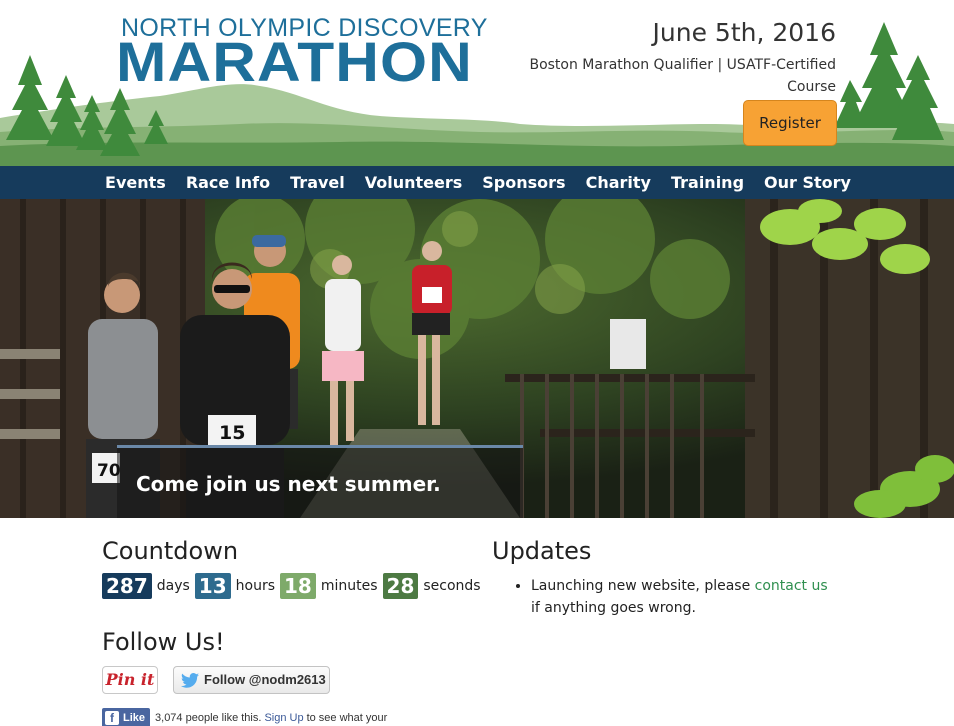 This screenshot has width=954, height=726. What do you see at coordinates (127, 586) in the screenshot?
I see `countdown-days-value: 287` at bounding box center [127, 586].